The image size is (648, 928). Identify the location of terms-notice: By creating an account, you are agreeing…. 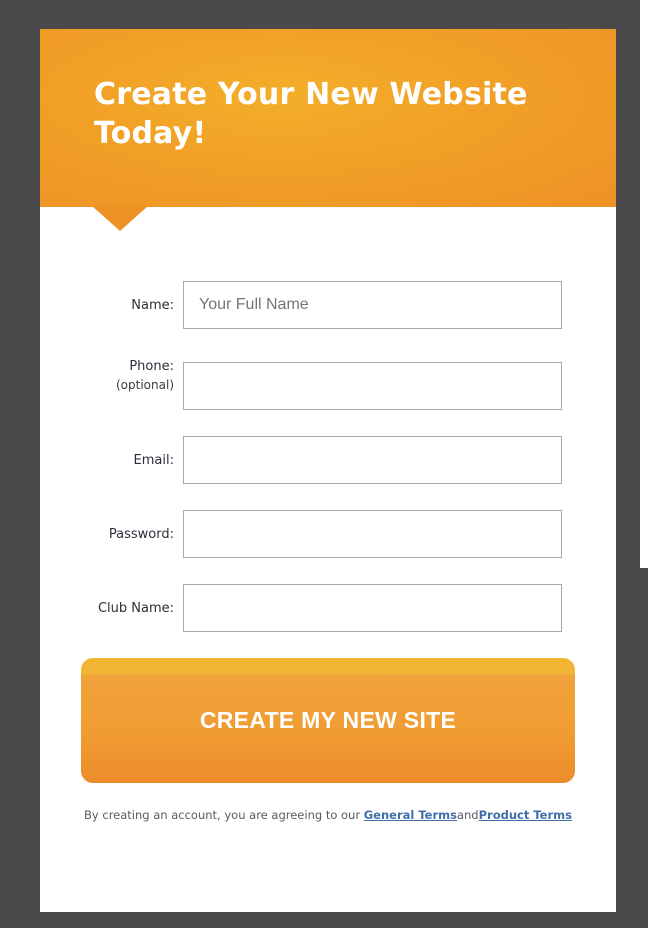
(328, 815).